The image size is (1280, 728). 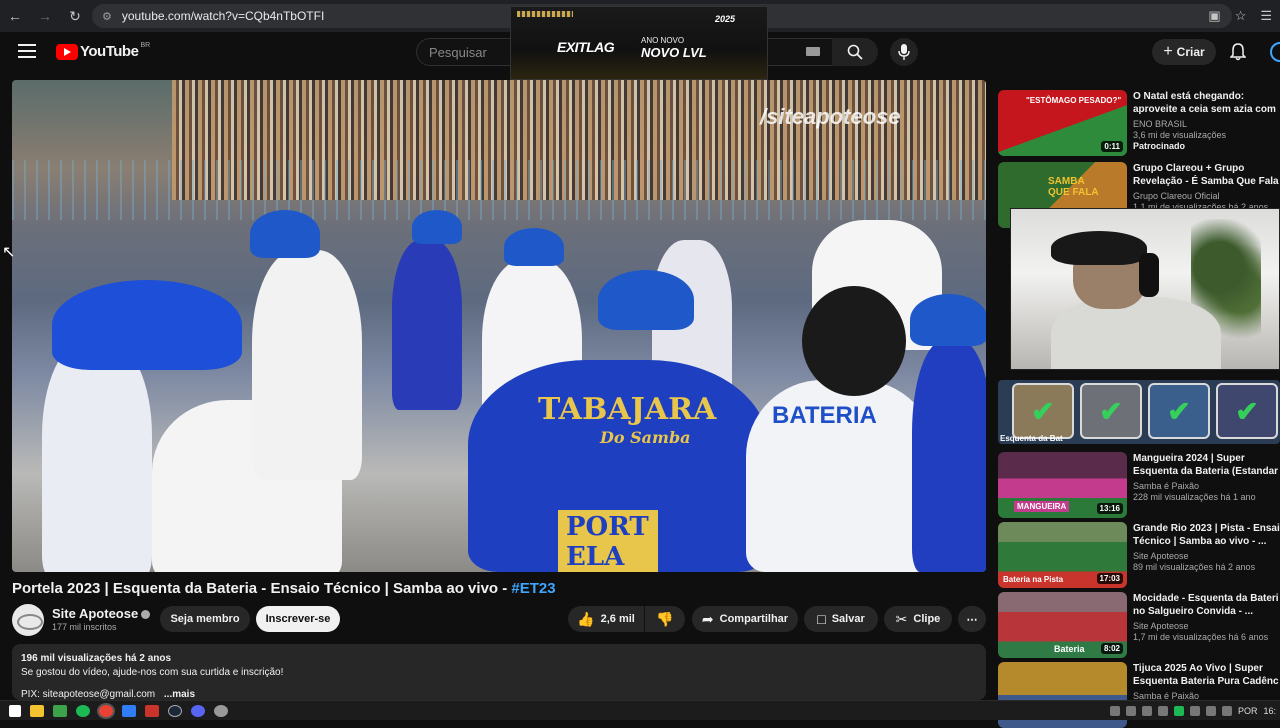 I want to click on news-icon, so click(x=152, y=710).